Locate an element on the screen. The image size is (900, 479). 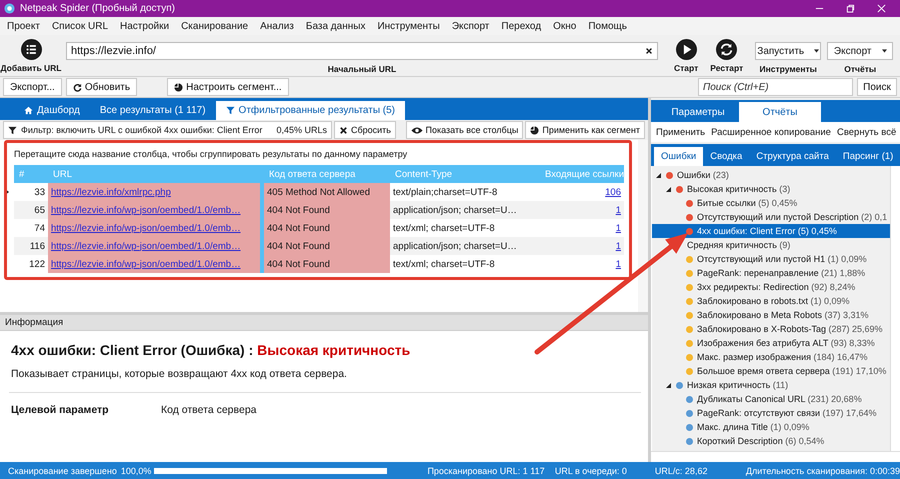
tab: Структура сайта is located at coordinates (792, 156).